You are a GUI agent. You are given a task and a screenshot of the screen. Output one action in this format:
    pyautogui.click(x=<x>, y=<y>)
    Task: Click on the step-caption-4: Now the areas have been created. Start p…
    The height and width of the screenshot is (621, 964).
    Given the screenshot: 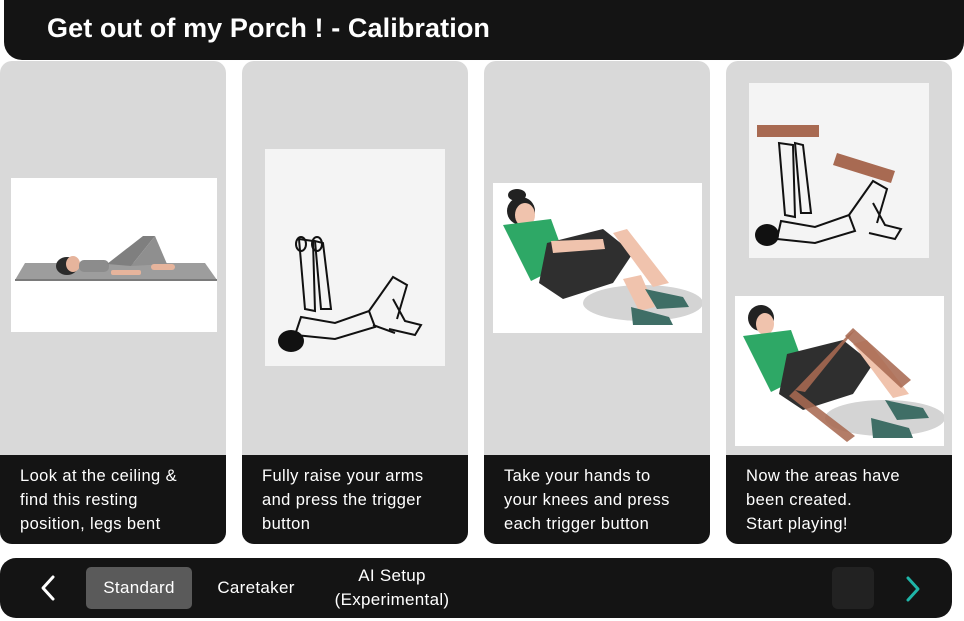 What is the action you would take?
    pyautogui.click(x=839, y=499)
    